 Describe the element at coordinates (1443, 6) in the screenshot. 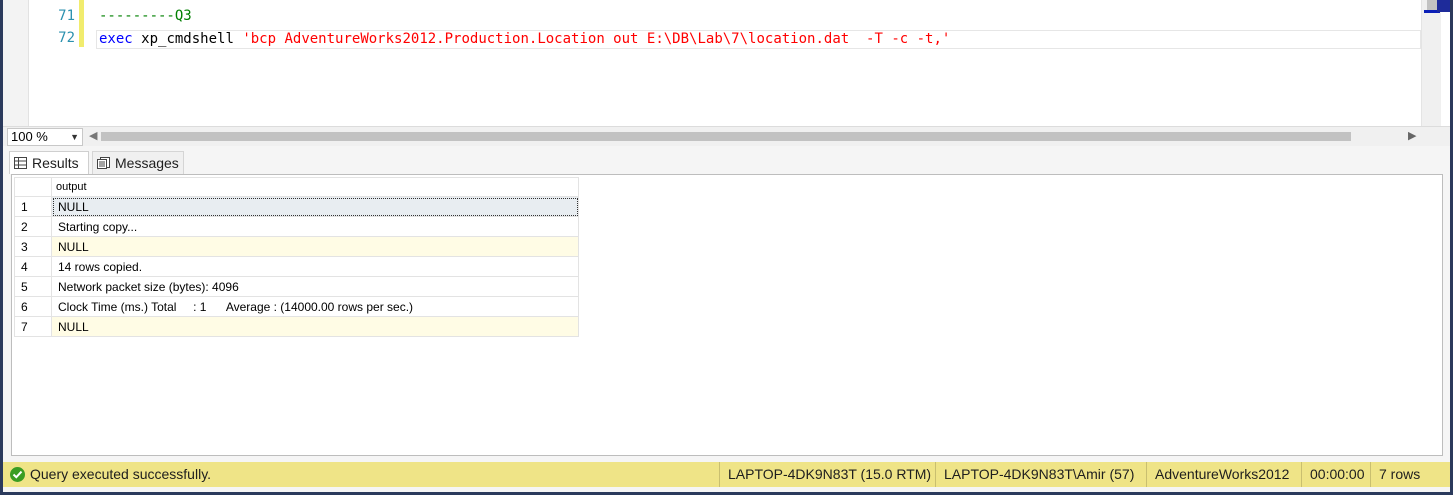

I see `scrollbar-map-marker` at that location.